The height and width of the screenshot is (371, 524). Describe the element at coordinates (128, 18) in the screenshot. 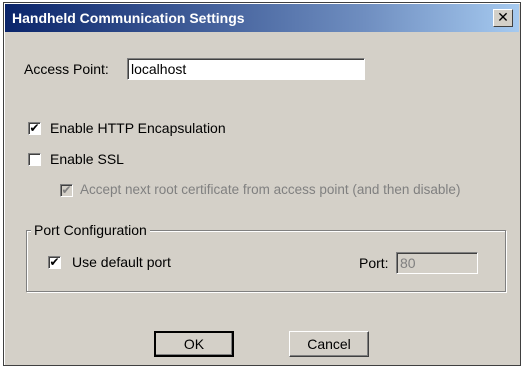

I see `window-title: Handheld Communication Settings` at that location.